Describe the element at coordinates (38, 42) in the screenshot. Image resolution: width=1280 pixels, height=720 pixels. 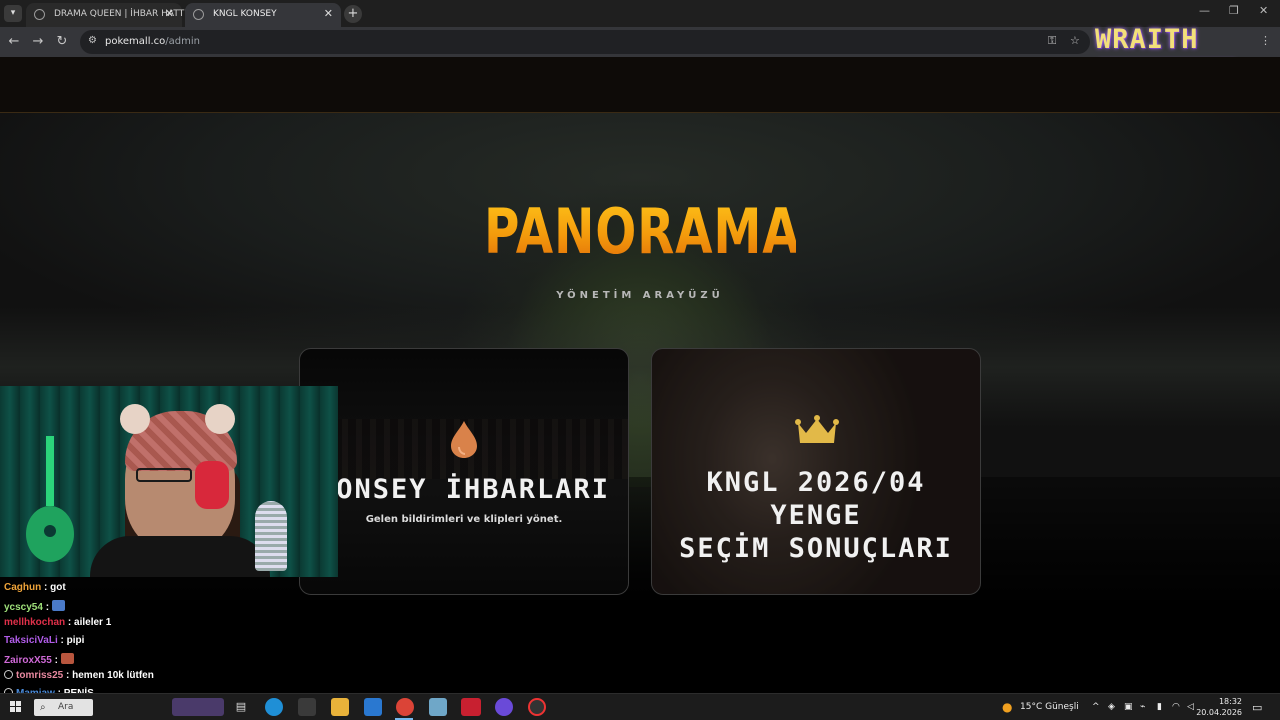
I see `forward-icon: →` at that location.